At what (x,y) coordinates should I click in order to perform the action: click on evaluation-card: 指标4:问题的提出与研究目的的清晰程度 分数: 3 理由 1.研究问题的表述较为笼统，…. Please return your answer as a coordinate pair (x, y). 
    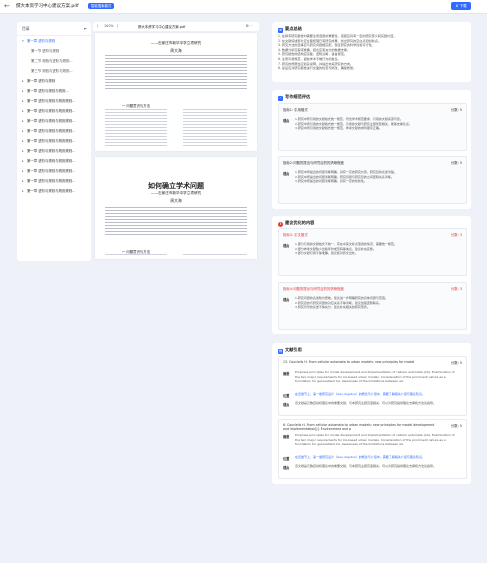
    Looking at the image, I should click on (372, 306).